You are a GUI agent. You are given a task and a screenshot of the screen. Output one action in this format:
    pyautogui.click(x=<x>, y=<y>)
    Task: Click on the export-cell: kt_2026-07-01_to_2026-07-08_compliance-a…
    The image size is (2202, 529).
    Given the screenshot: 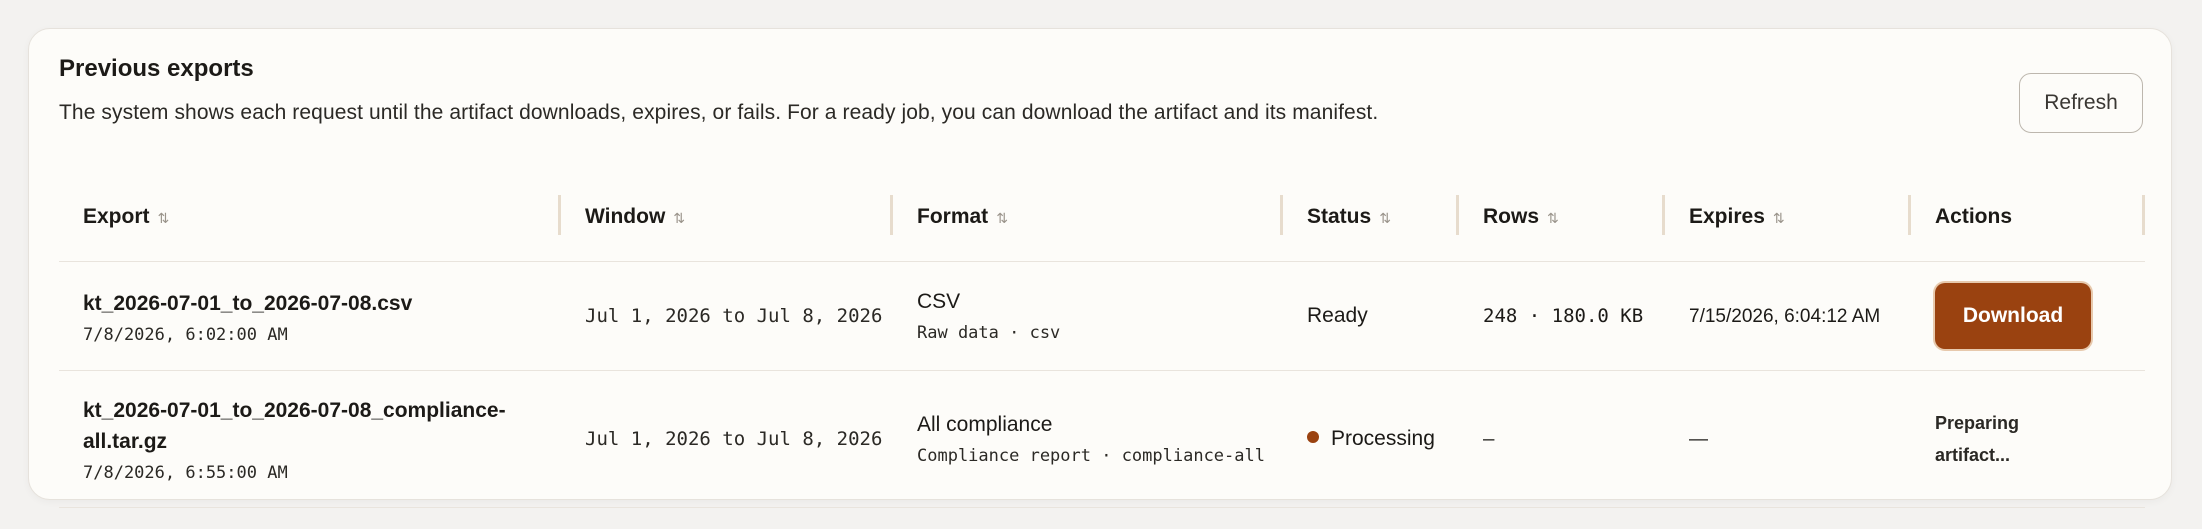 What is the action you would take?
    pyautogui.click(x=310, y=439)
    